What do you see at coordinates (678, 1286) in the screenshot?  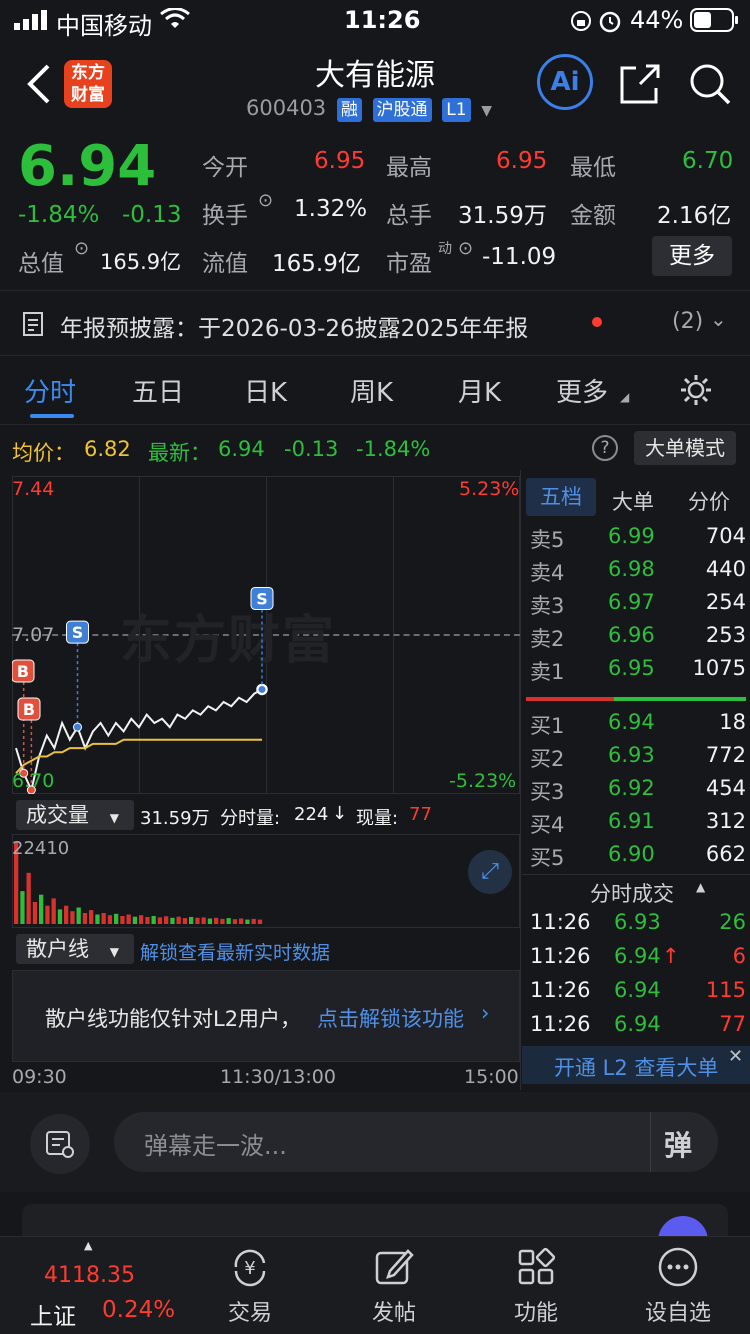 I see `nav-add-watchlist: 设自选` at bounding box center [678, 1286].